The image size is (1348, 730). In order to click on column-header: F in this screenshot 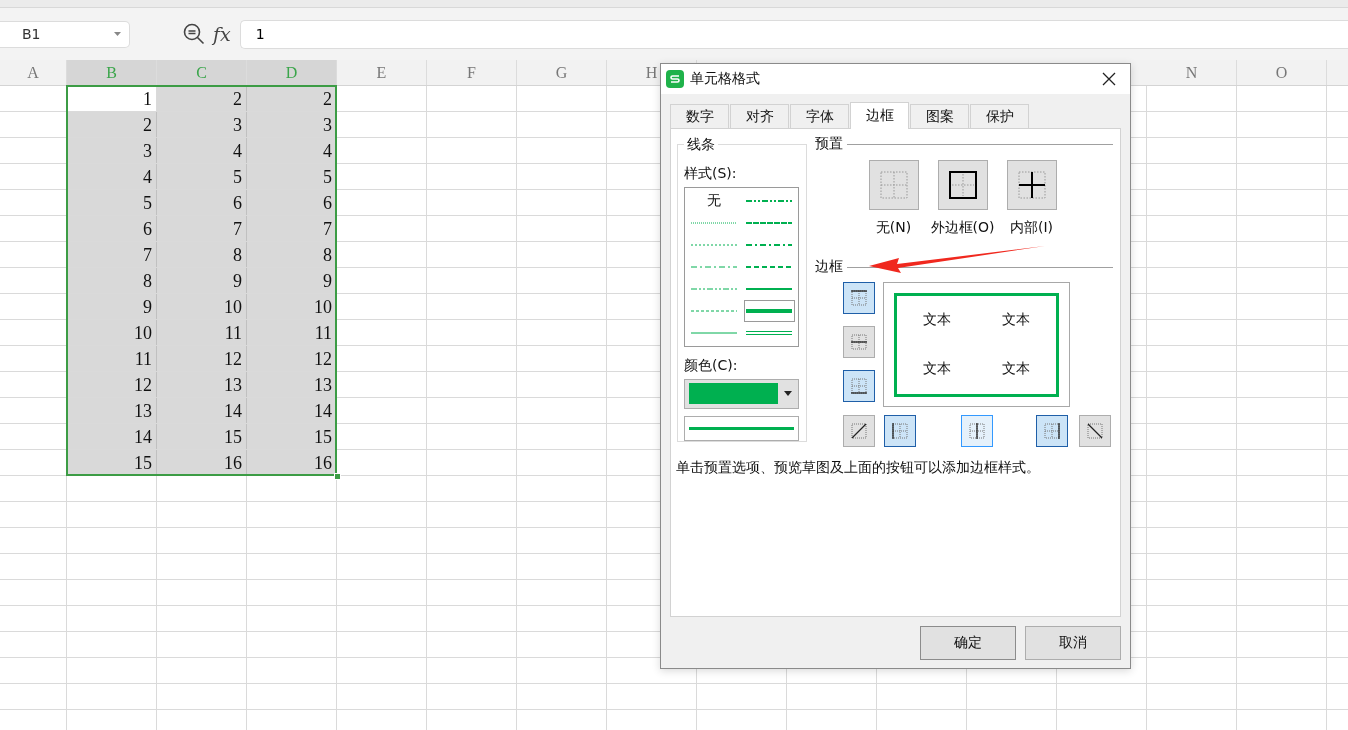, I will do `click(472, 72)`.